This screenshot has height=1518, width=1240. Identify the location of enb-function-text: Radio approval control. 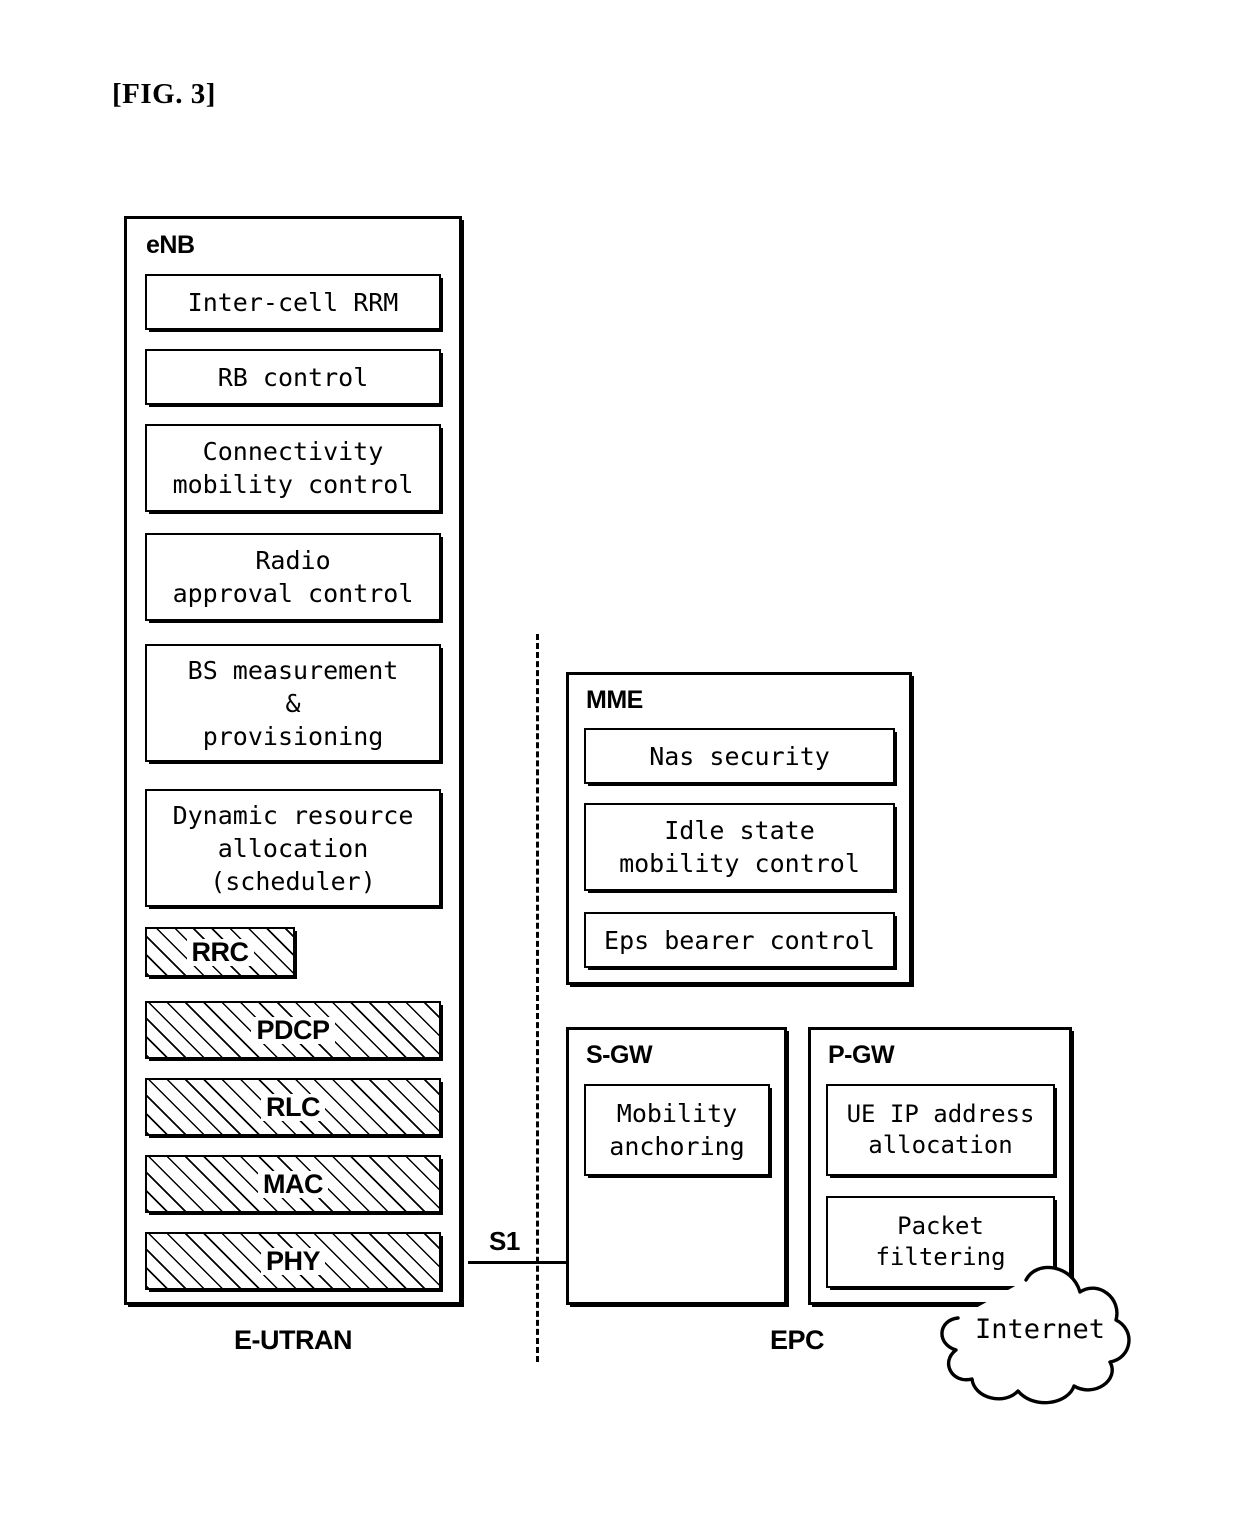
(293, 577).